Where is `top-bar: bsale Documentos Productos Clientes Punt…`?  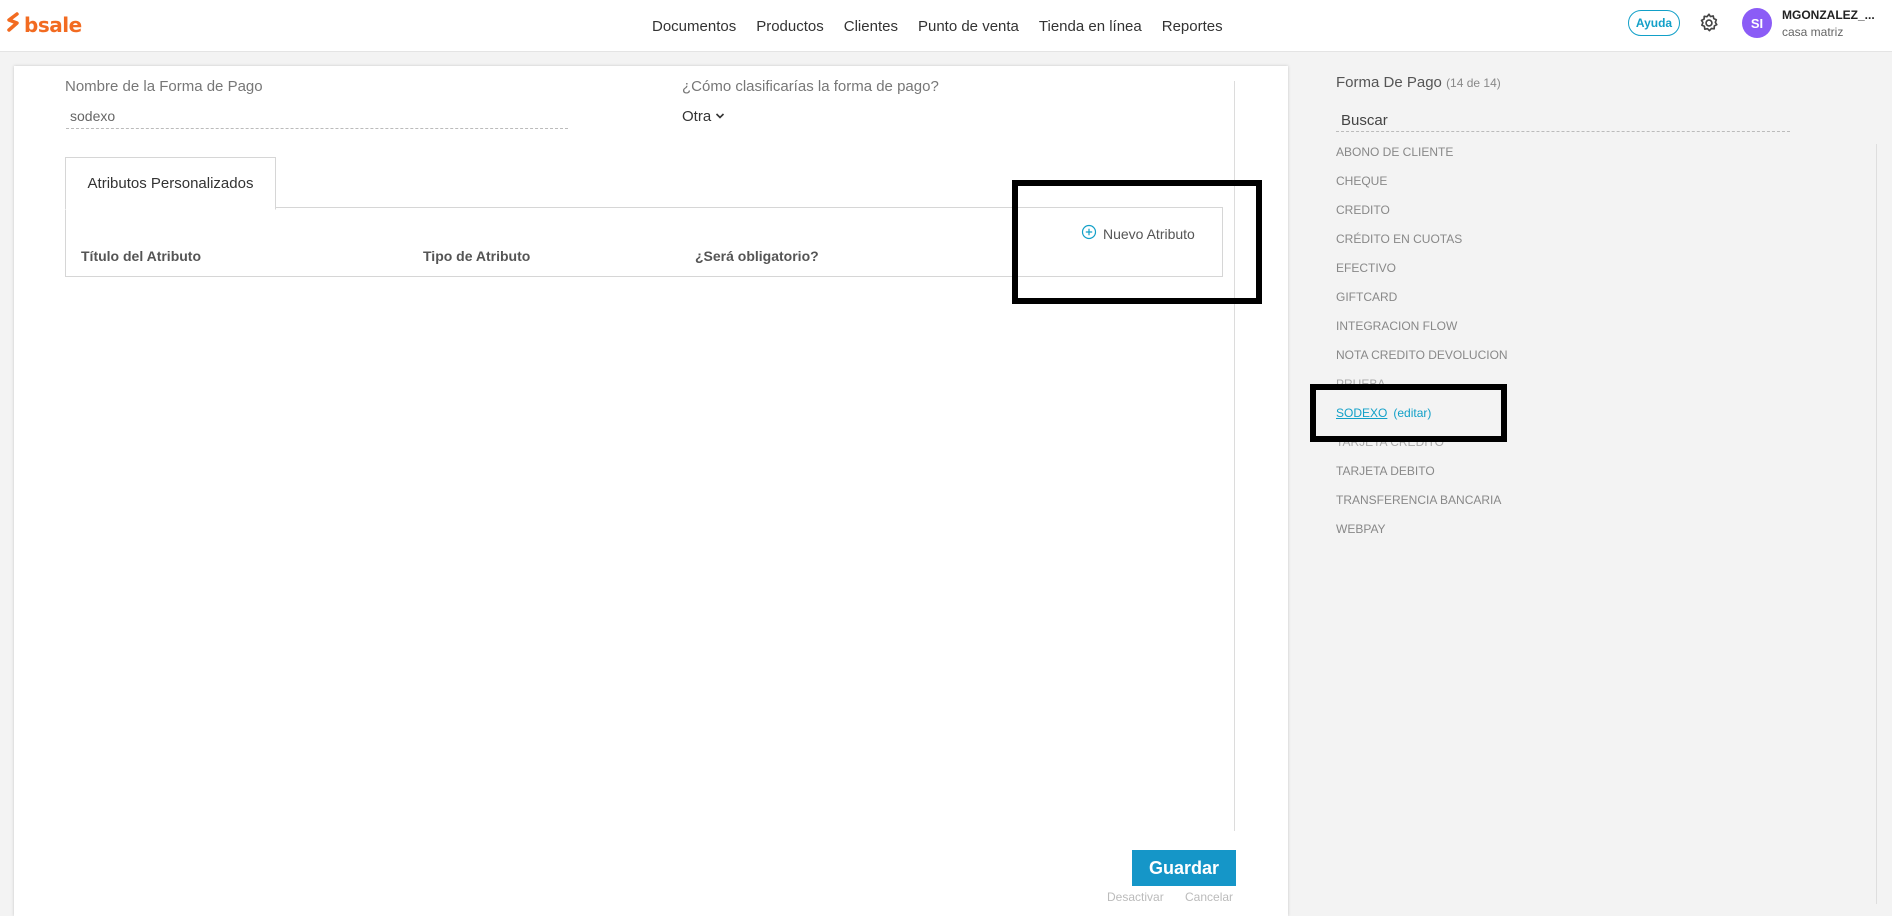 top-bar: bsale Documentos Productos Clientes Punt… is located at coordinates (946, 26).